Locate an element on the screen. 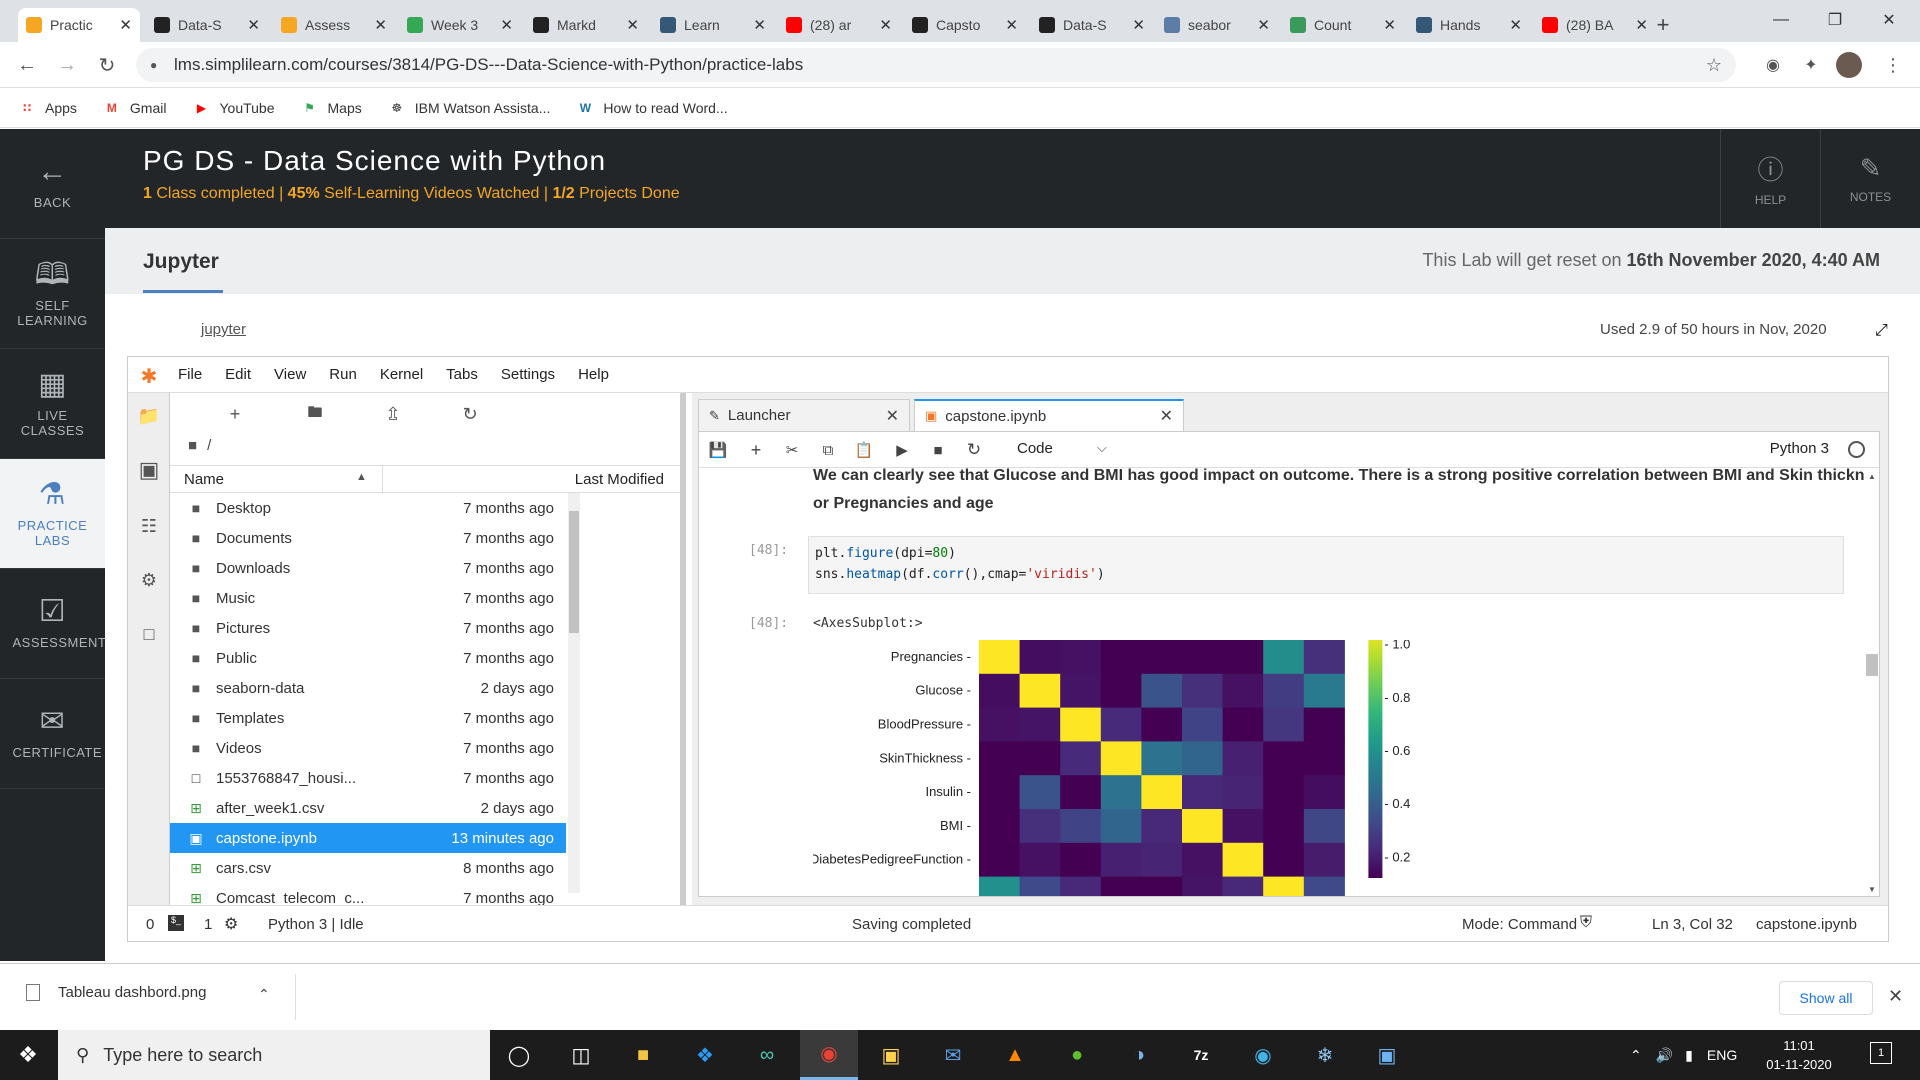 The width and height of the screenshot is (1920, 1080). notebook-scrollbar: ▲ ▼ is located at coordinates (1872, 682).